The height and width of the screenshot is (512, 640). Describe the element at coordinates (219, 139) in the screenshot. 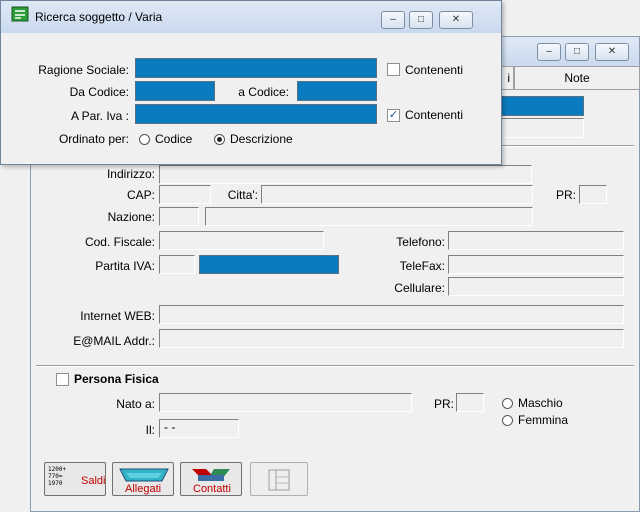

I see `descrizione-radio` at that location.